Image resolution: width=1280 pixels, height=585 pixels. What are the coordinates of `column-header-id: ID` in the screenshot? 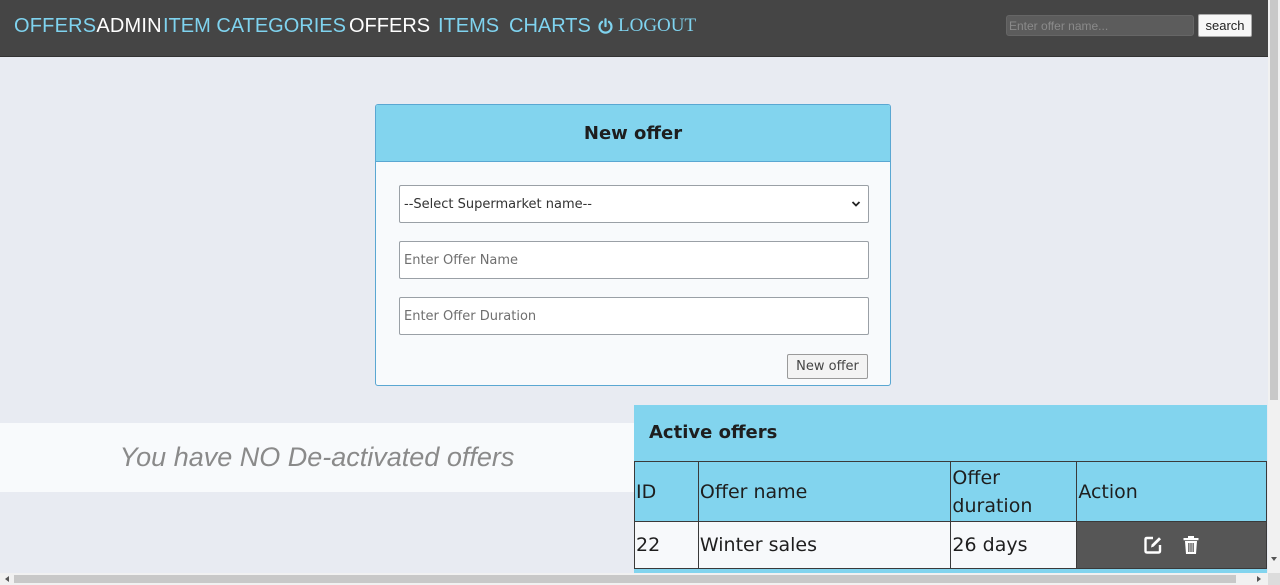 It's located at (666, 491).